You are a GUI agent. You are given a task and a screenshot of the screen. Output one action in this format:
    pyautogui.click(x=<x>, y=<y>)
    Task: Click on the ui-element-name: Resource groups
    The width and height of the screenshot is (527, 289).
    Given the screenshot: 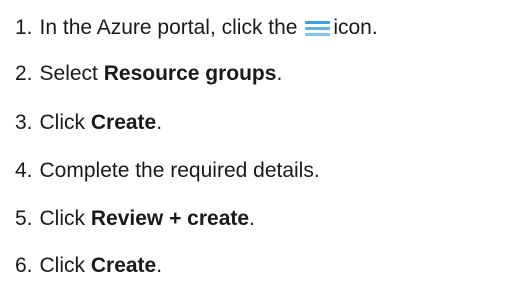 What is the action you would take?
    pyautogui.click(x=190, y=73)
    